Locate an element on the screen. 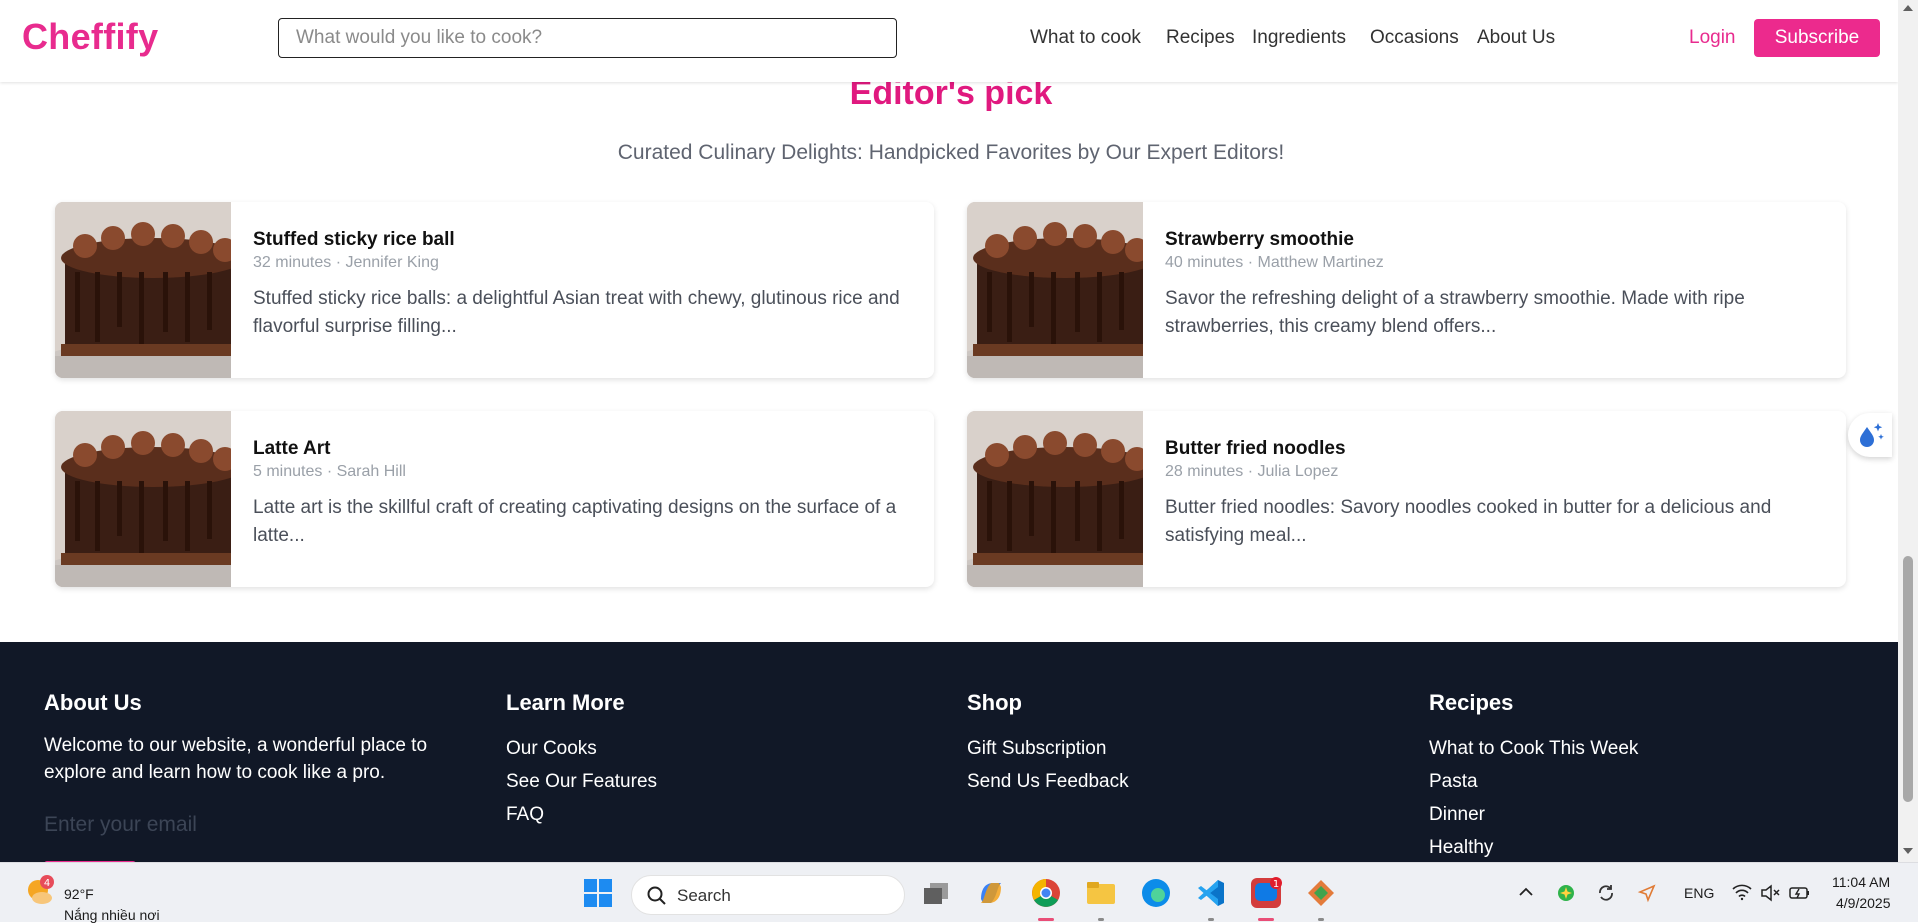  copilot-icon is located at coordinates (991, 893).